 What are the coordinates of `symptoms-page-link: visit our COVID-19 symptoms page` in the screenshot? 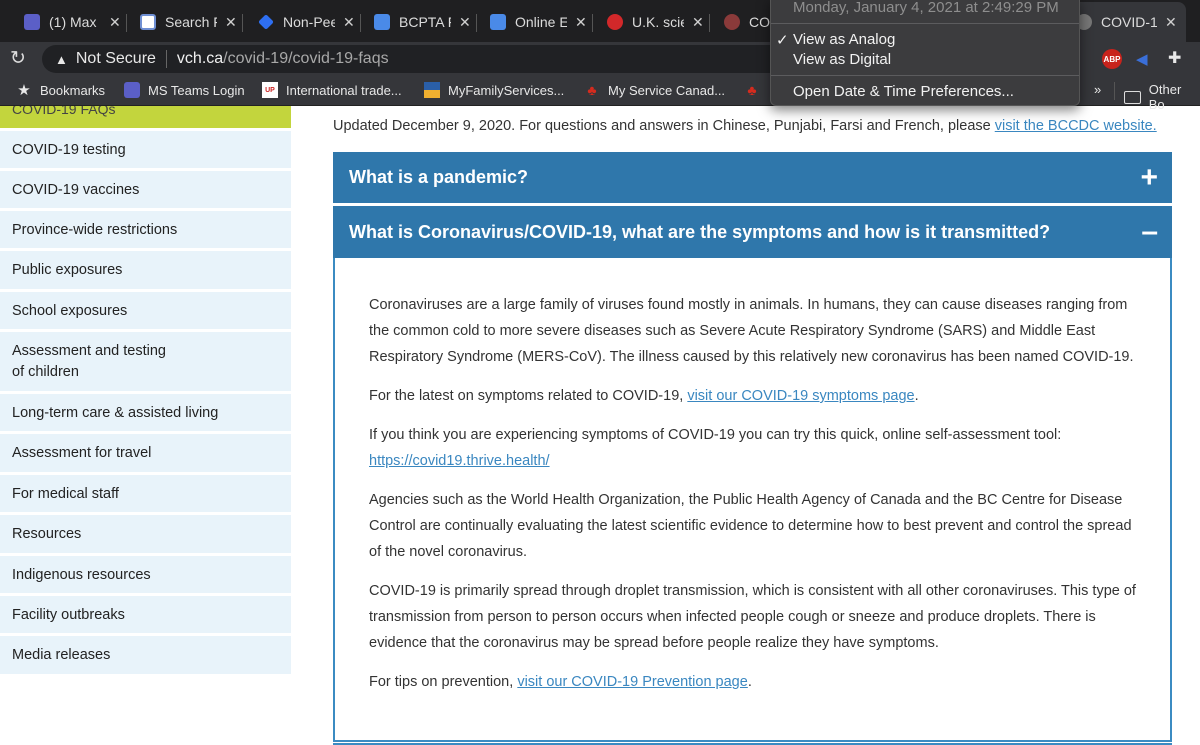 It's located at (800, 396).